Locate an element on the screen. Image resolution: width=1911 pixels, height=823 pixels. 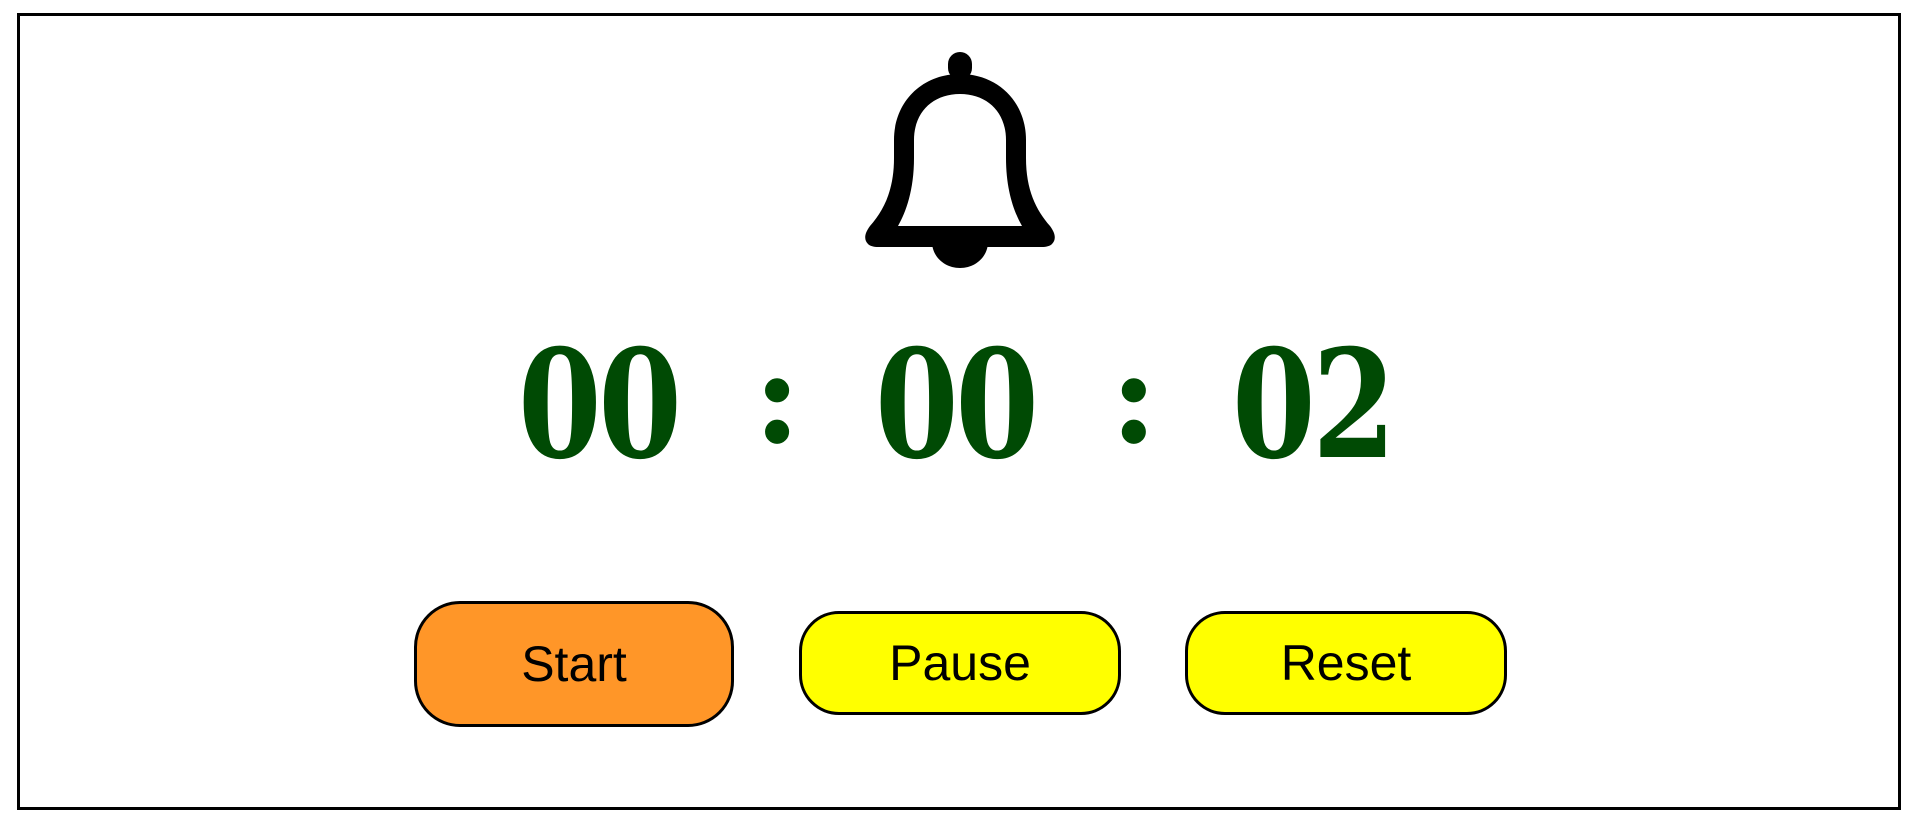
pause-button-label: Pause is located at coordinates (960, 663).